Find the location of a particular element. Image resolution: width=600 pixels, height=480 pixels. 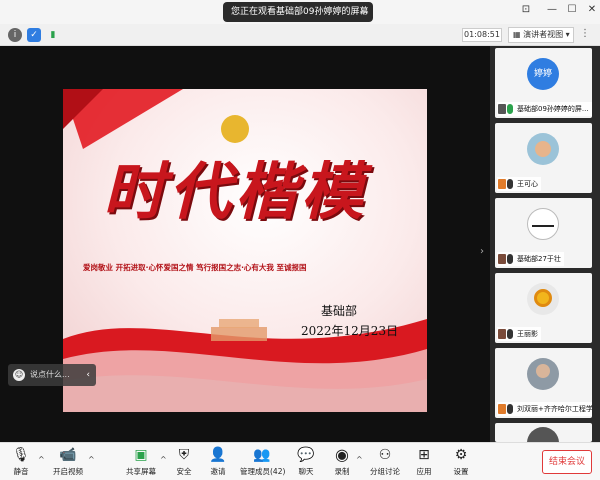

apps-button: ⊞ 应用 is located at coordinates (424, 462).